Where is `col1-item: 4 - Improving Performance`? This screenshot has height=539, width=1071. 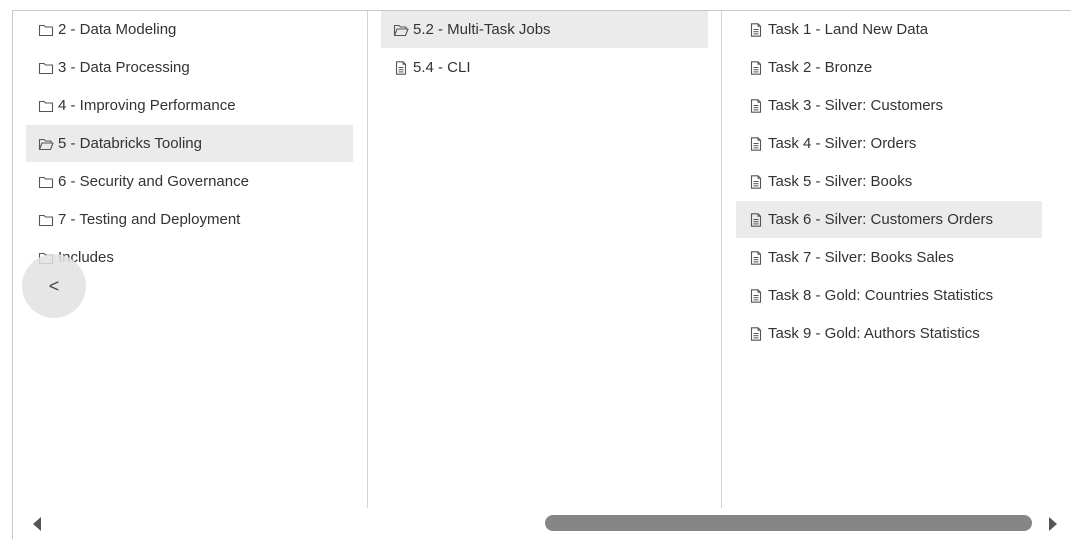
col1-item: 4 - Improving Performance is located at coordinates (189, 105).